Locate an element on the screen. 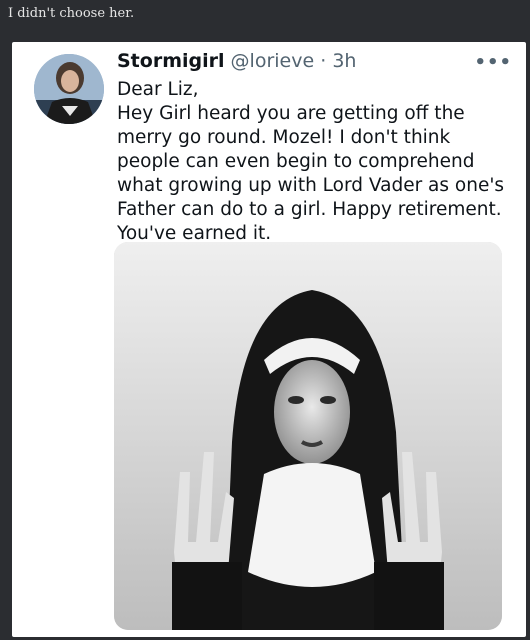 The height and width of the screenshot is (640, 530). avatar is located at coordinates (69, 89).